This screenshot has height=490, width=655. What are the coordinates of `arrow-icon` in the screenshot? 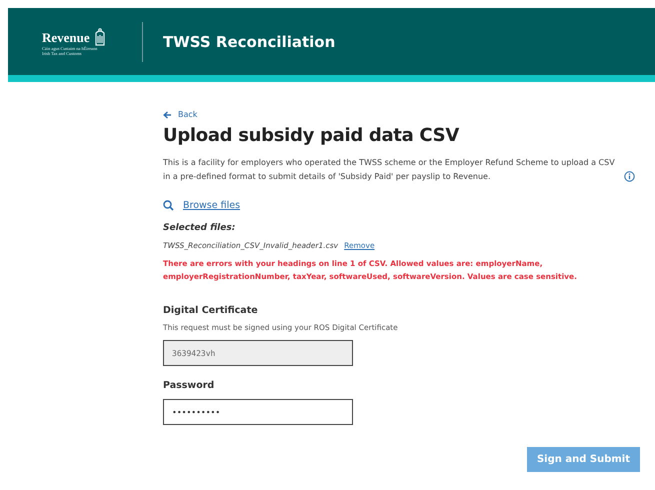 It's located at (167, 114).